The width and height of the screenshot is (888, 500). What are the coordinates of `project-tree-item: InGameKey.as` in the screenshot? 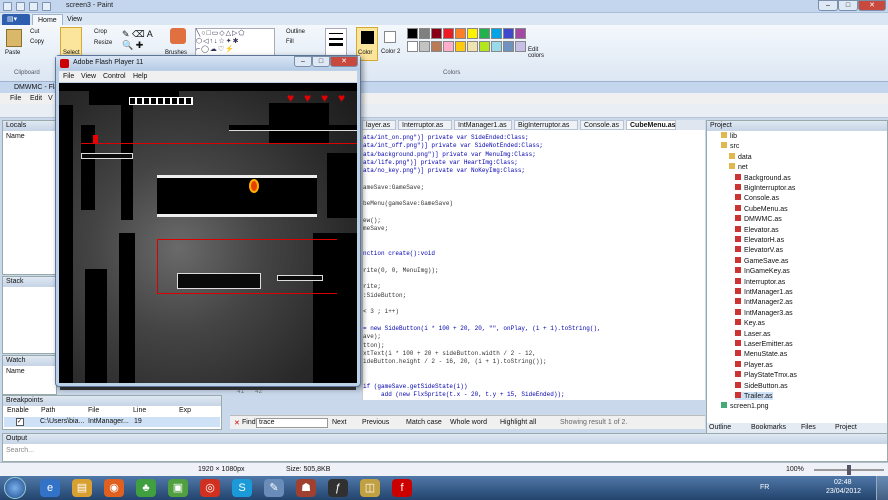 It's located at (762, 271).